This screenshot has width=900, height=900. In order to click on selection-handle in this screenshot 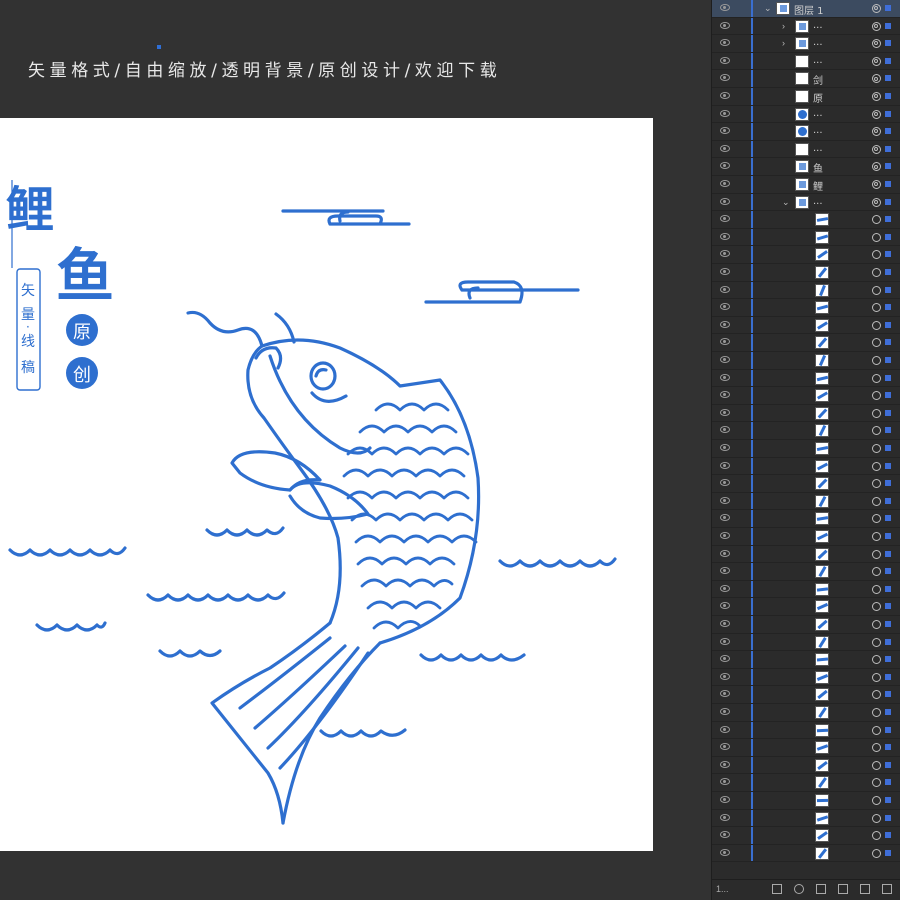, I will do `click(159, 47)`.